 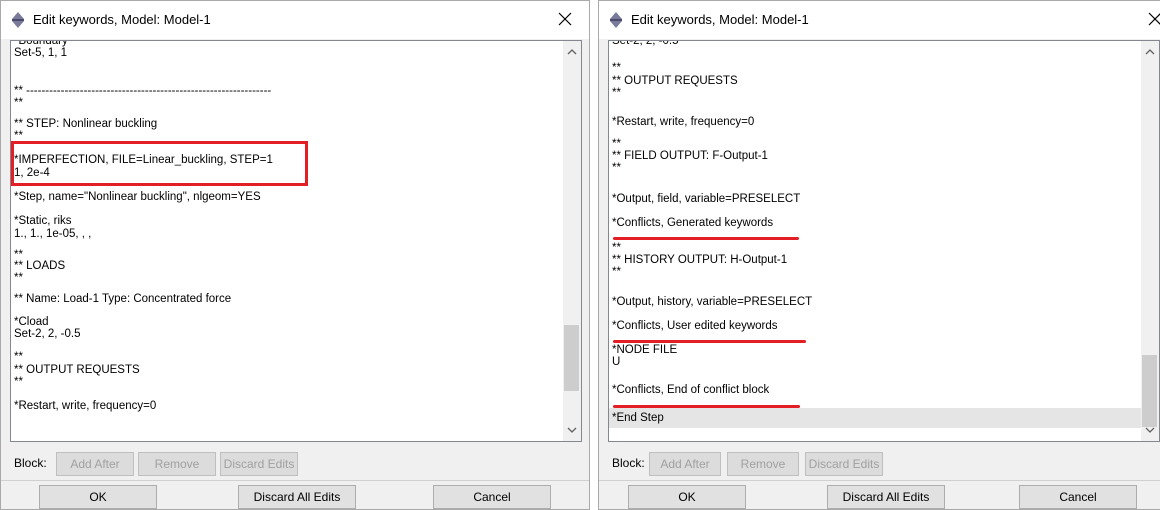 I want to click on keyword-line-selected: *End Step, so click(x=875, y=418).